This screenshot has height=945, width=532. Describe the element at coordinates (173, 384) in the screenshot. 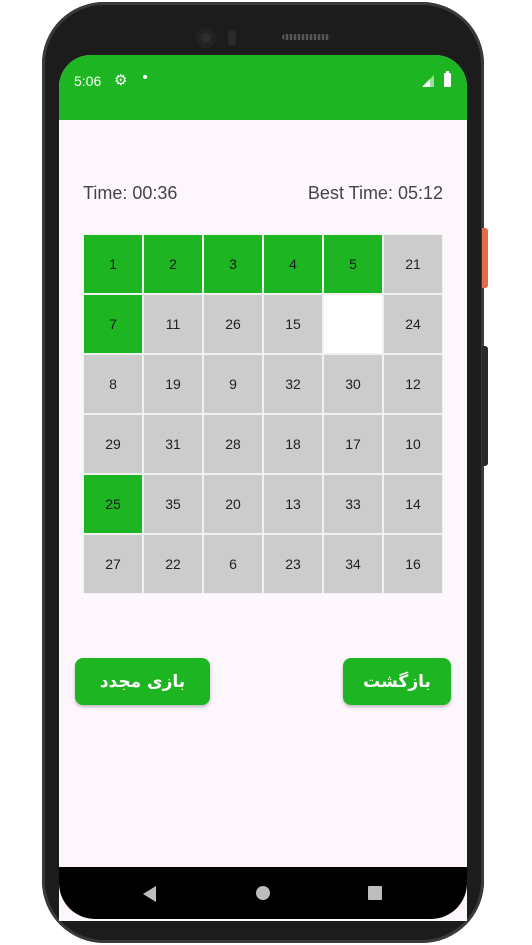

I see `puzzle-tile: 19` at that location.